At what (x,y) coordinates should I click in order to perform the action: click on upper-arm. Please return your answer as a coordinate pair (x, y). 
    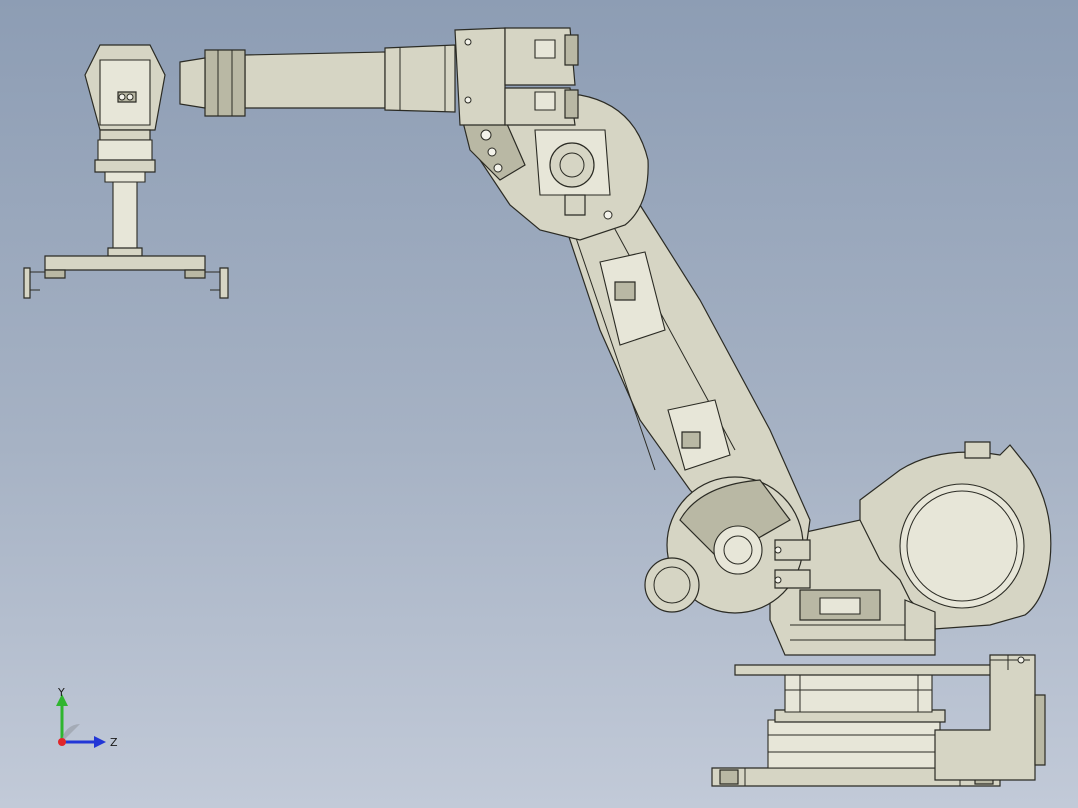
    Looking at the image, I should click on (317, 80).